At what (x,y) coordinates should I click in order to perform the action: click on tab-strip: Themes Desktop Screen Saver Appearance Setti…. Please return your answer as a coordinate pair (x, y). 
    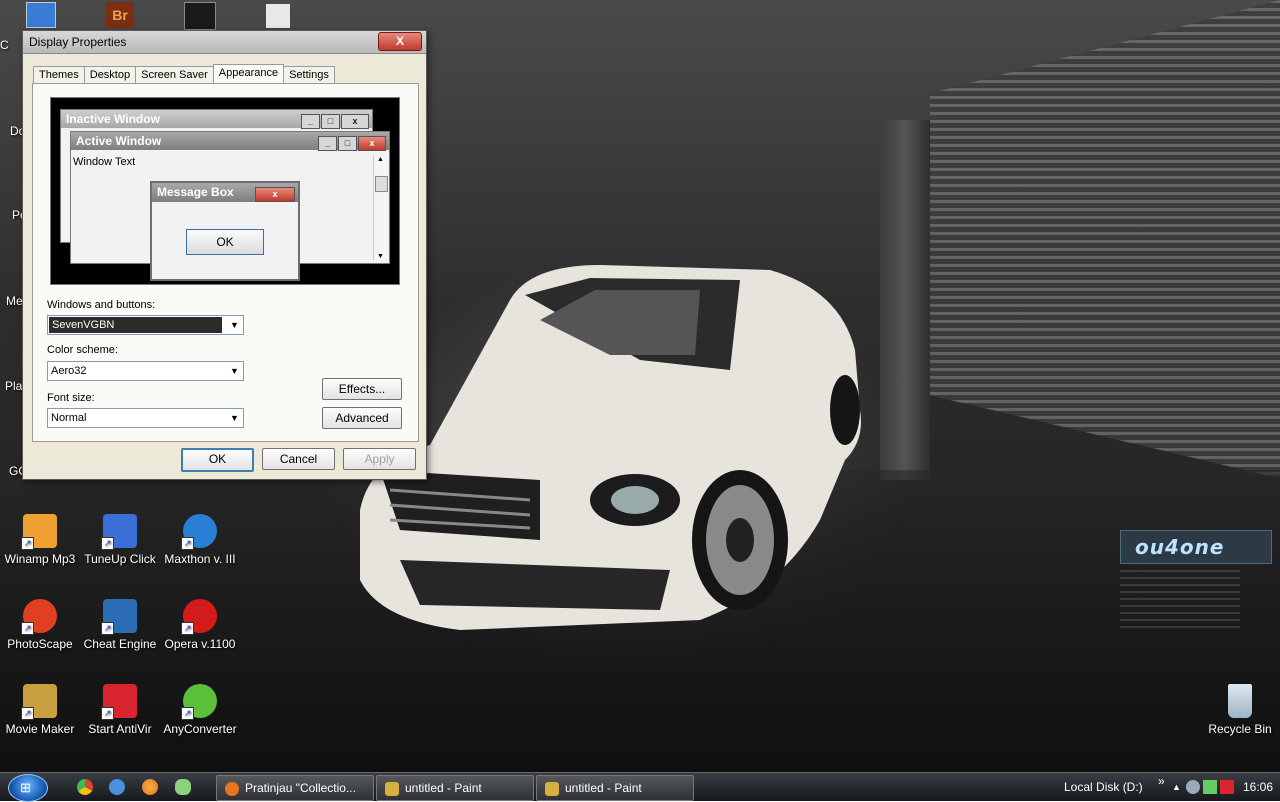
    Looking at the image, I should click on (184, 74).